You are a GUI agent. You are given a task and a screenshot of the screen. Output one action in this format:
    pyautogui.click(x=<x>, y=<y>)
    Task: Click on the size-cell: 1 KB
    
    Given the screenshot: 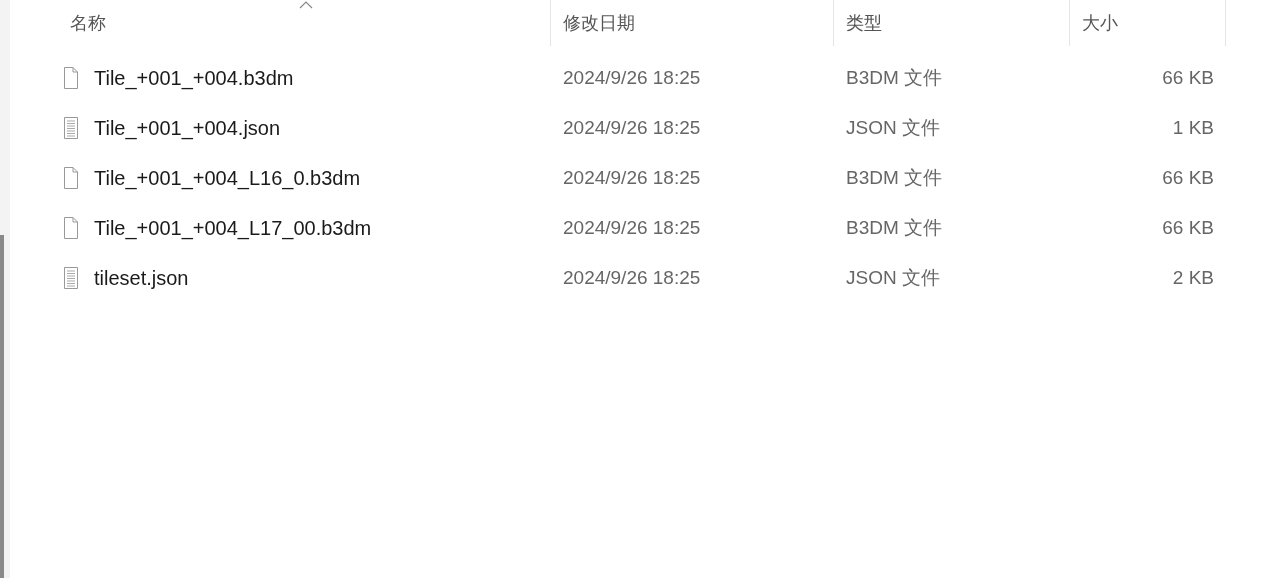 What is the action you would take?
    pyautogui.click(x=1193, y=127)
    